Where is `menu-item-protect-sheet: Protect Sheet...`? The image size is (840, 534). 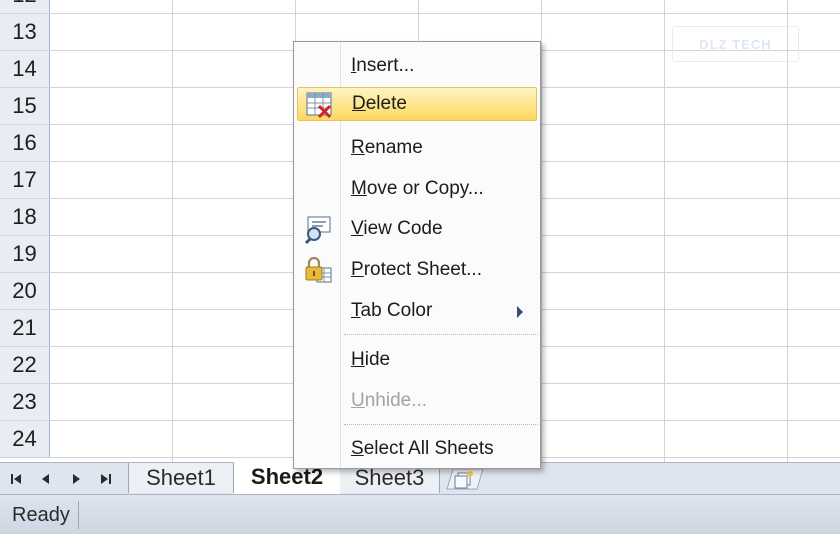
menu-item-protect-sheet: Protect Sheet... is located at coordinates (417, 270).